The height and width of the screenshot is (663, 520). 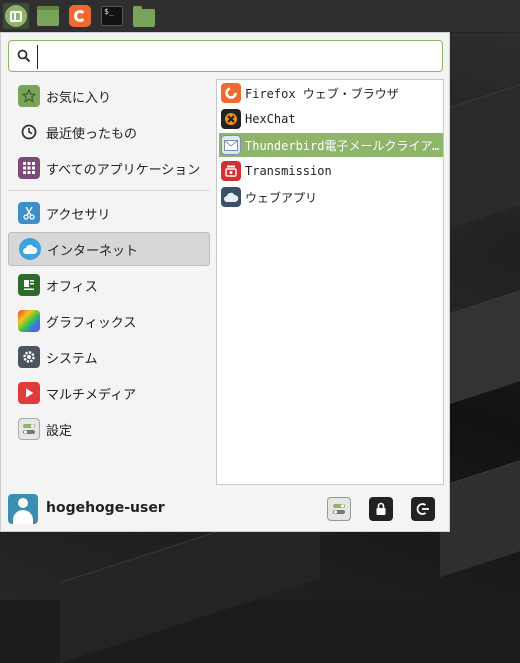 I want to click on logout-icon, so click(x=422, y=509).